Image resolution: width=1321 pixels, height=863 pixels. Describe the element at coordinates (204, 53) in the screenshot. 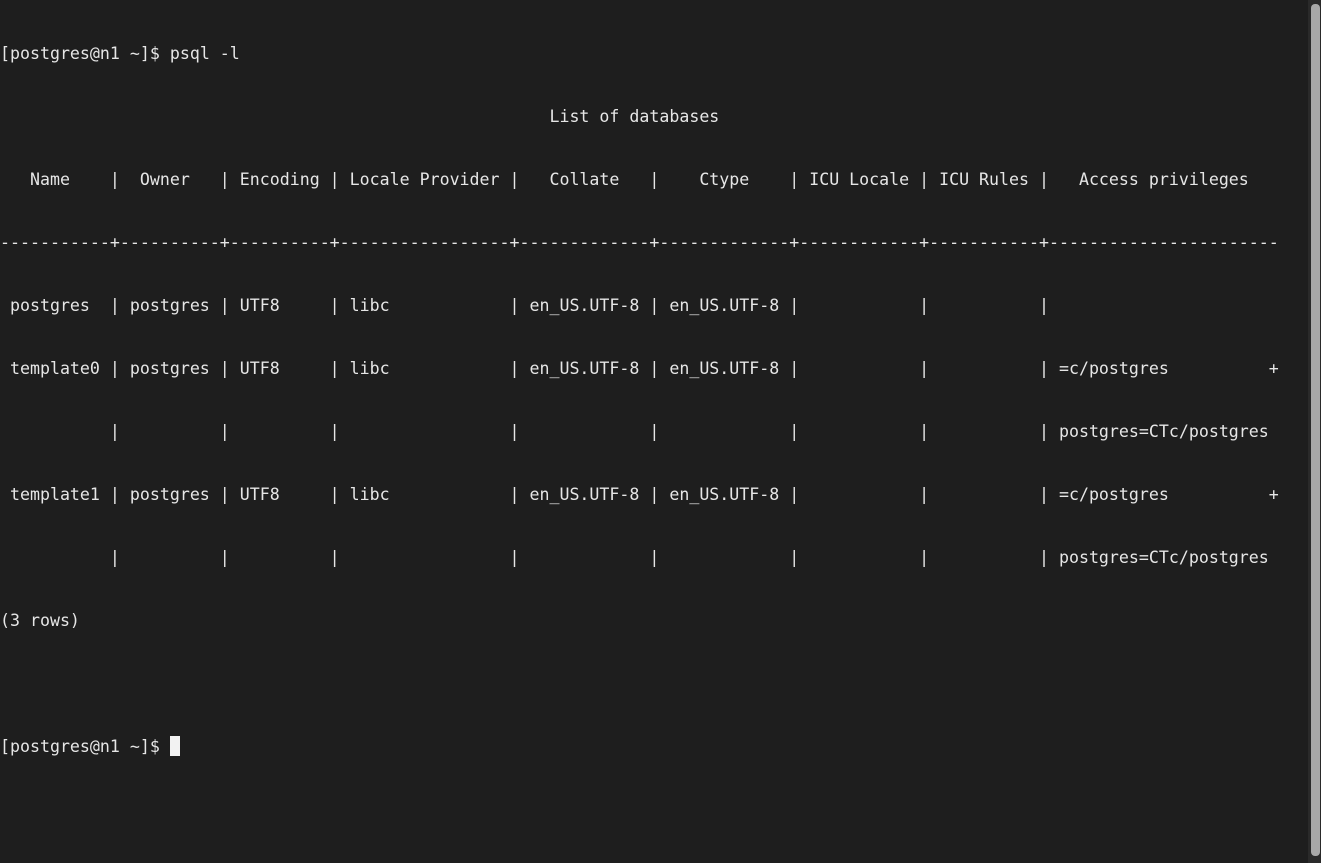

I see `entered-command: psql -l` at that location.